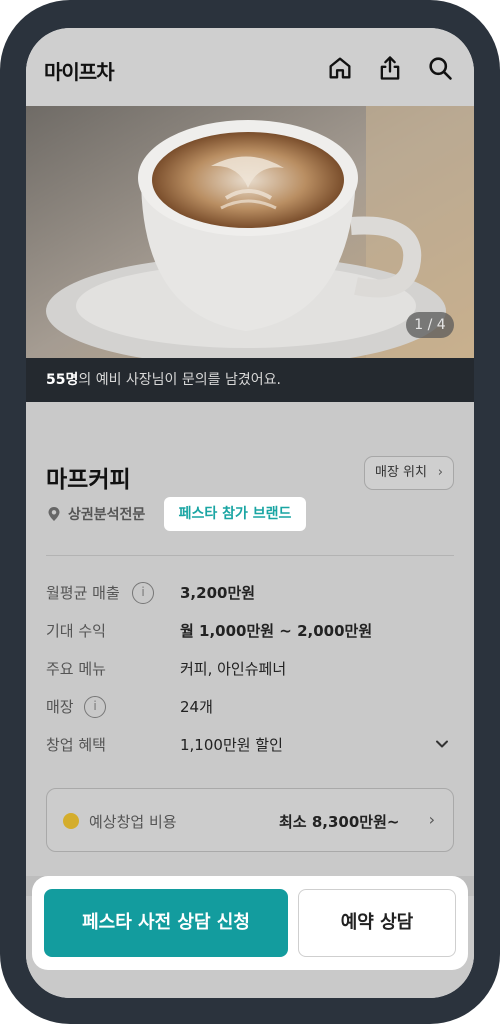 The height and width of the screenshot is (1024, 500). I want to click on chevron-down-icon, so click(442, 744).